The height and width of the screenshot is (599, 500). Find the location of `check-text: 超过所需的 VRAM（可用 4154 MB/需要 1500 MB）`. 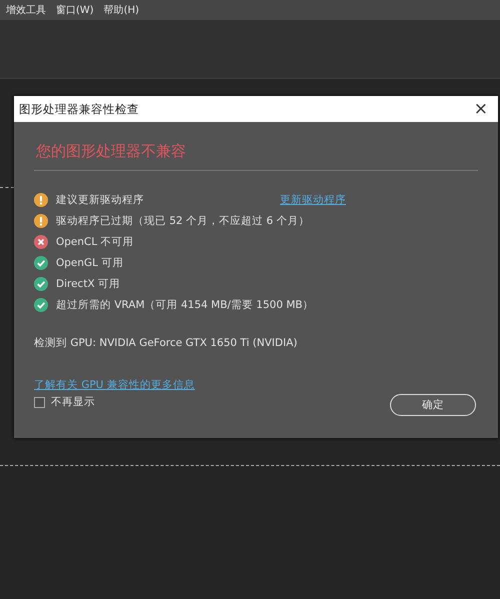

check-text: 超过所需的 VRAM（可用 4154 MB/需要 1500 MB） is located at coordinates (185, 305).